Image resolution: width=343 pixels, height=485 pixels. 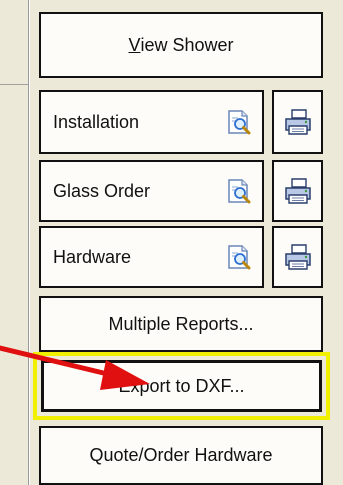 I want to click on installation-label: Installation, so click(x=96, y=121).